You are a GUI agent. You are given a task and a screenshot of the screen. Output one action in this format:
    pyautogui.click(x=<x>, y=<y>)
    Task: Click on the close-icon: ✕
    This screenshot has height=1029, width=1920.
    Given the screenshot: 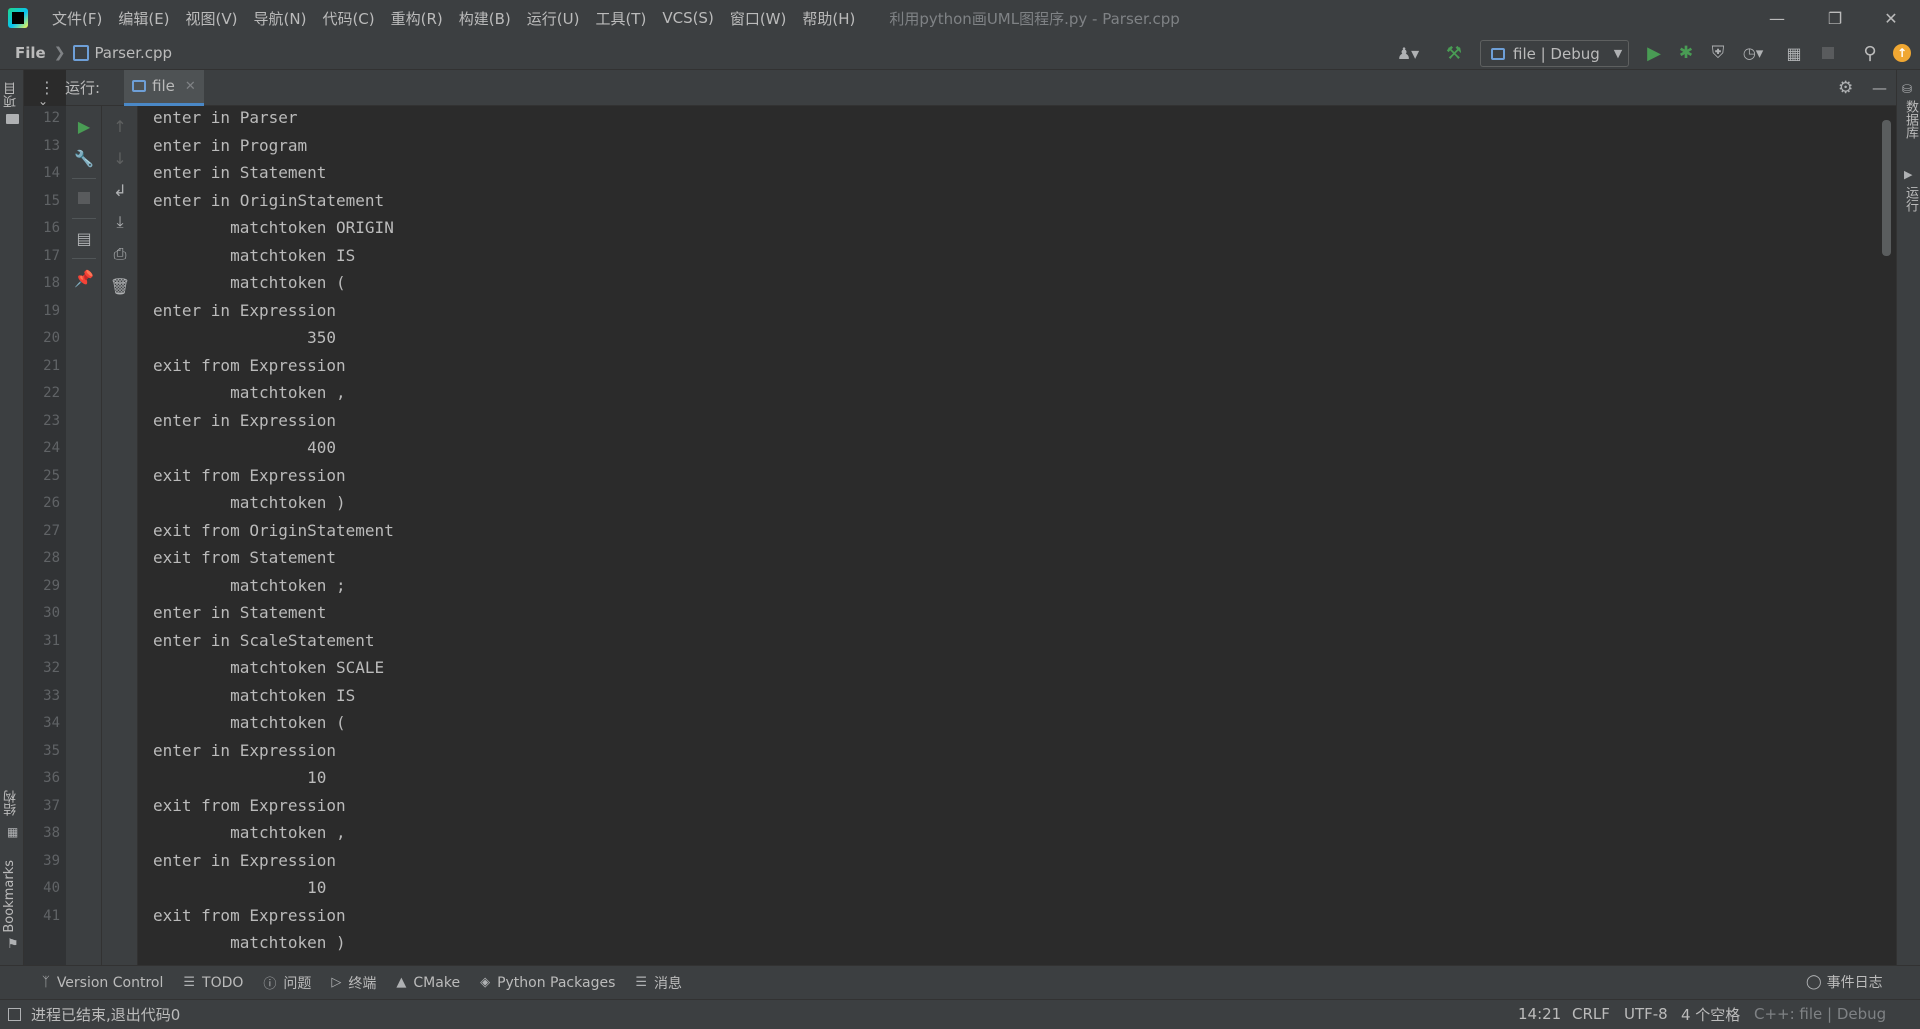 What is the action you would take?
    pyautogui.click(x=1891, y=18)
    